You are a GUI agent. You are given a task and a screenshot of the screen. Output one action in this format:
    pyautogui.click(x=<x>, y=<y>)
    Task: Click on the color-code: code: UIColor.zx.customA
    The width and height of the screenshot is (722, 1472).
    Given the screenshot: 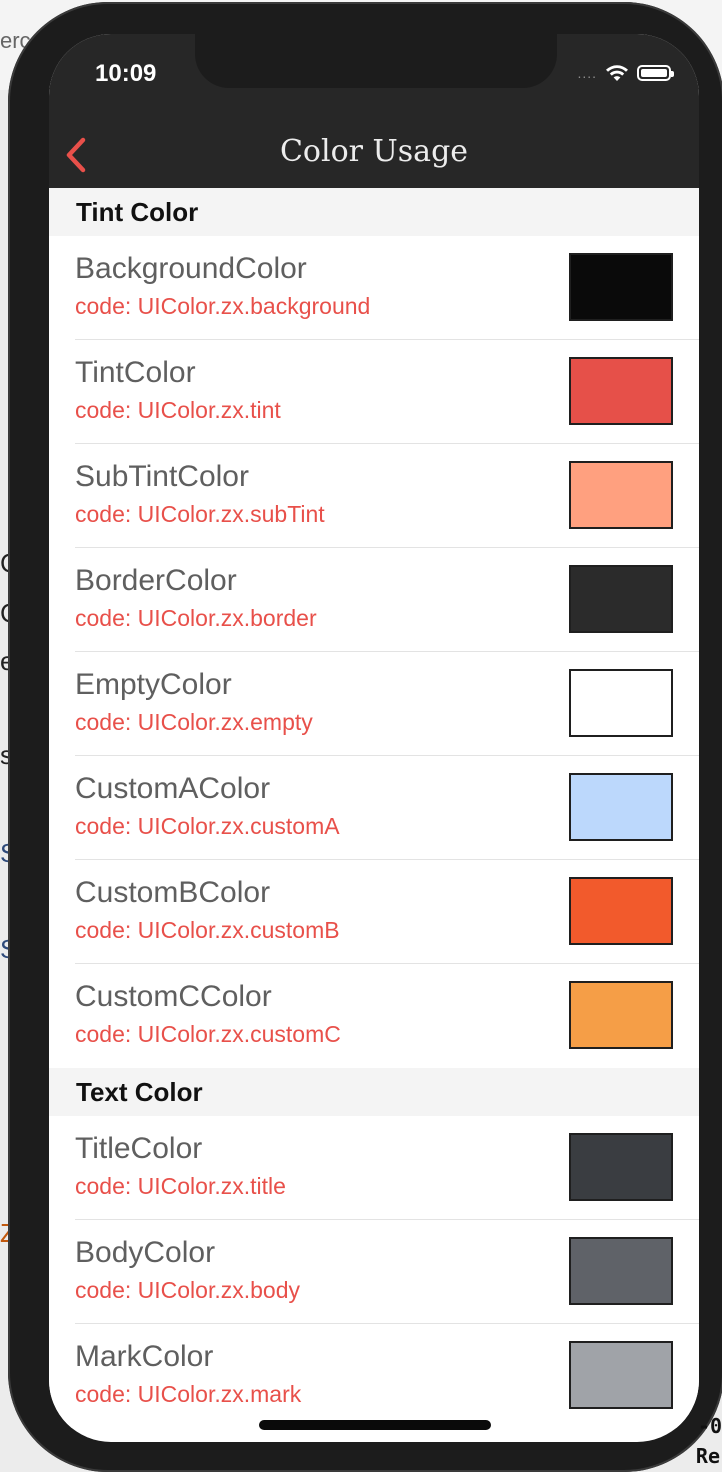 What is the action you would take?
    pyautogui.click(x=207, y=826)
    